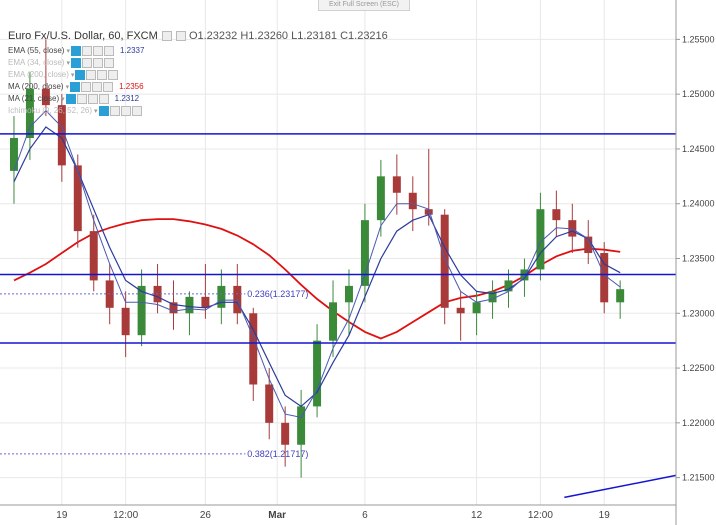 This screenshot has width=716, height=525. Describe the element at coordinates (131, 86) in the screenshot. I see `indicator-value: 1.2356` at that location.